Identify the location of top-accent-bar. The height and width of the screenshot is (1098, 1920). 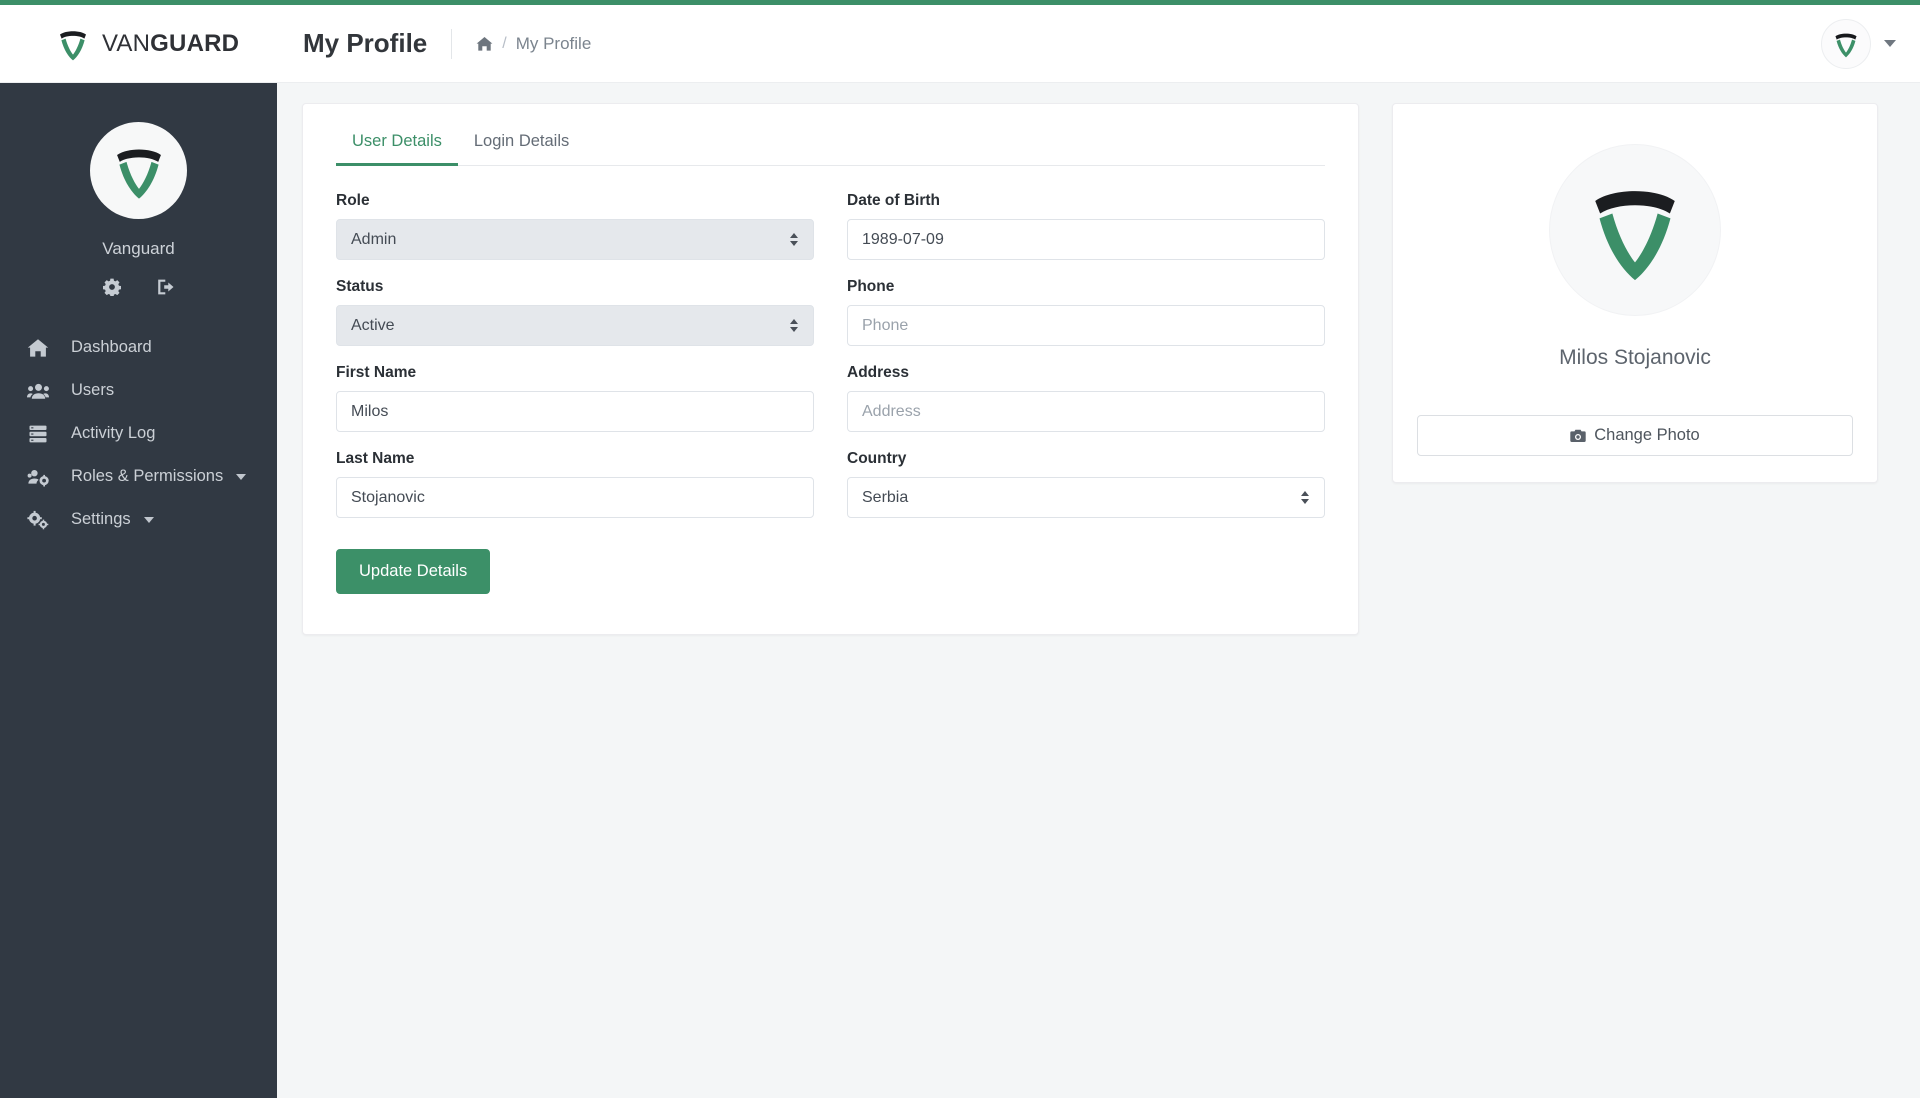
(960, 2).